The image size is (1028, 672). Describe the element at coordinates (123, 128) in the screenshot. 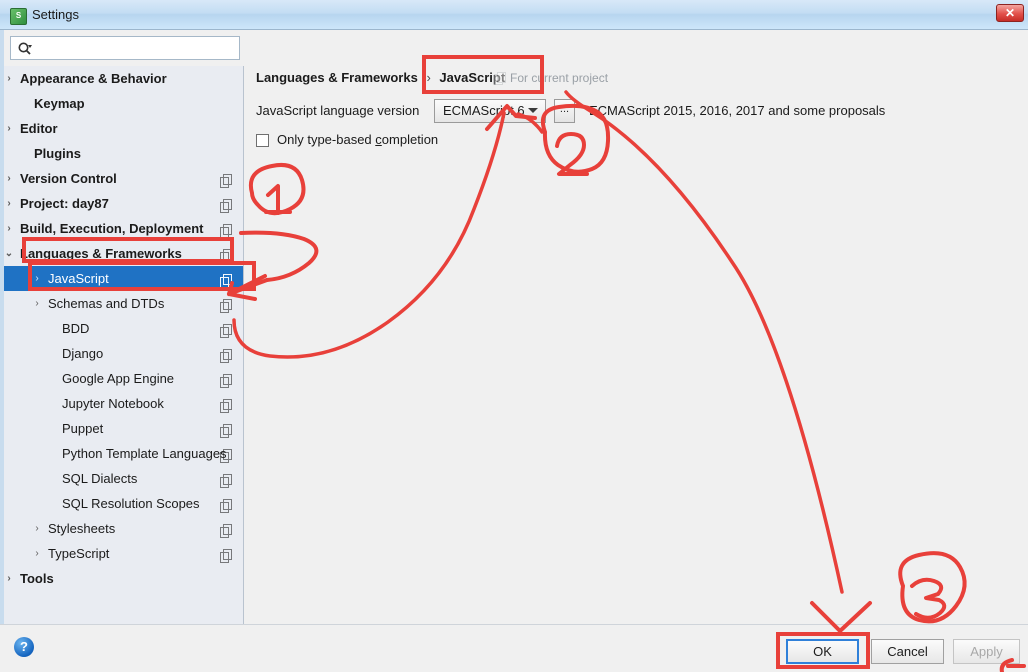

I see `sidebar-item-editor: › Editor` at that location.